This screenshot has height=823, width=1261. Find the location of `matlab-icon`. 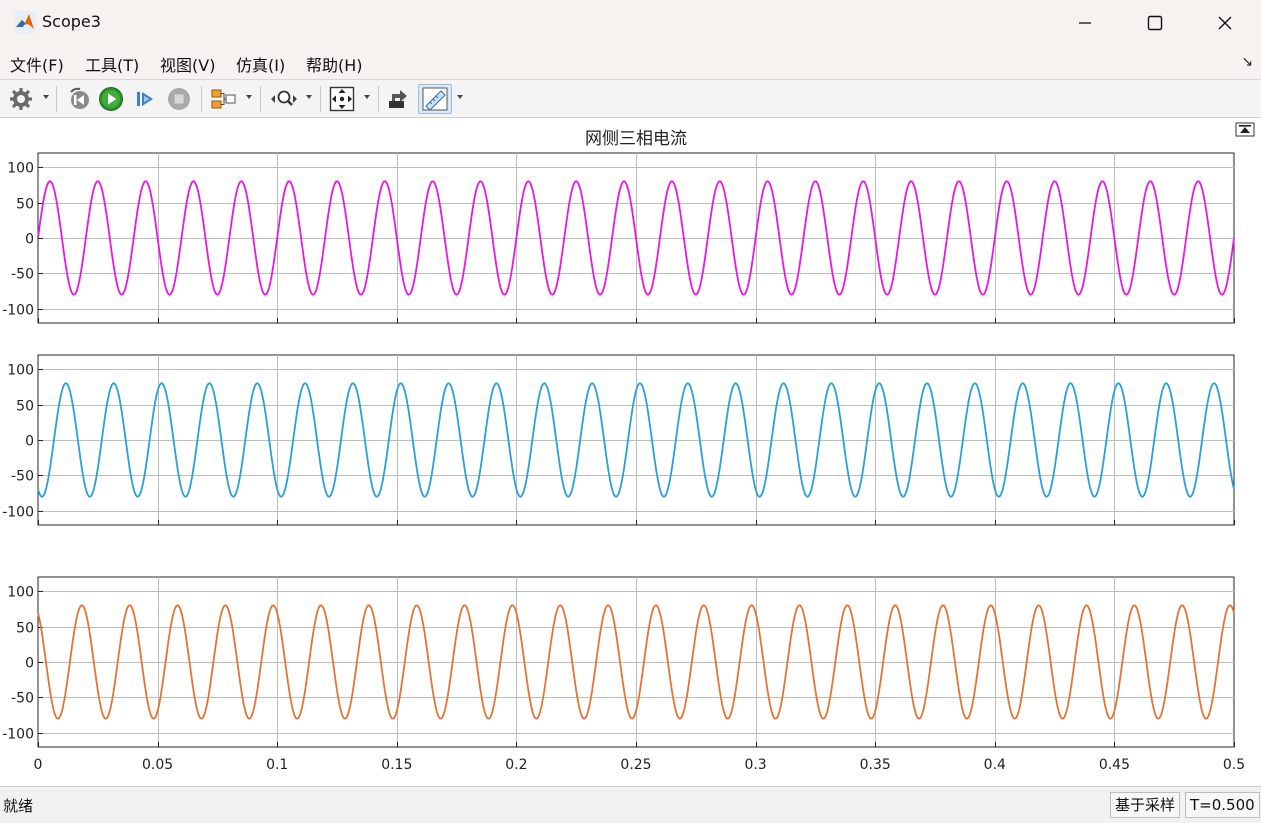

matlab-icon is located at coordinates (25, 22).